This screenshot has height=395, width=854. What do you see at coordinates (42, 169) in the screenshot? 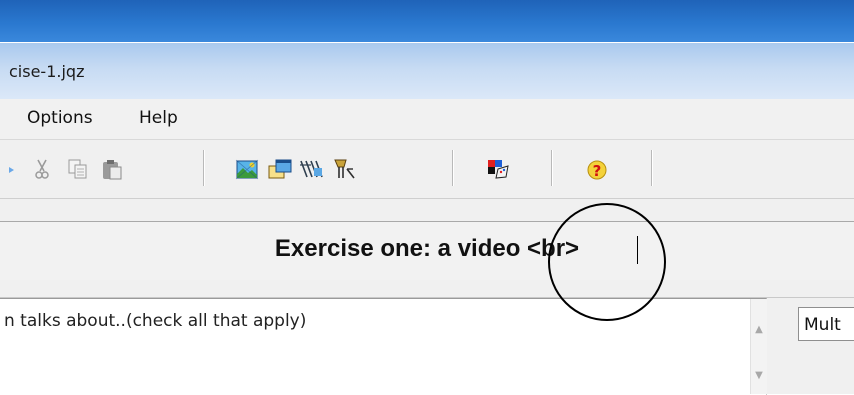
I see `cut-icon` at bounding box center [42, 169].